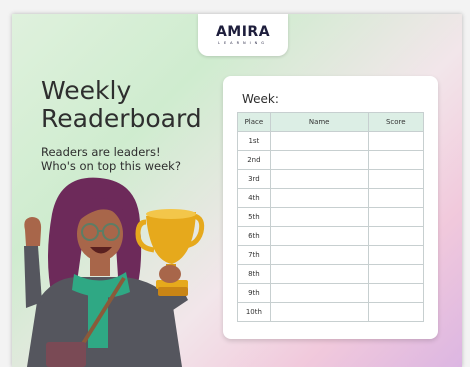 The height and width of the screenshot is (367, 470). What do you see at coordinates (170, 274) in the screenshot?
I see `right-hand` at bounding box center [170, 274].